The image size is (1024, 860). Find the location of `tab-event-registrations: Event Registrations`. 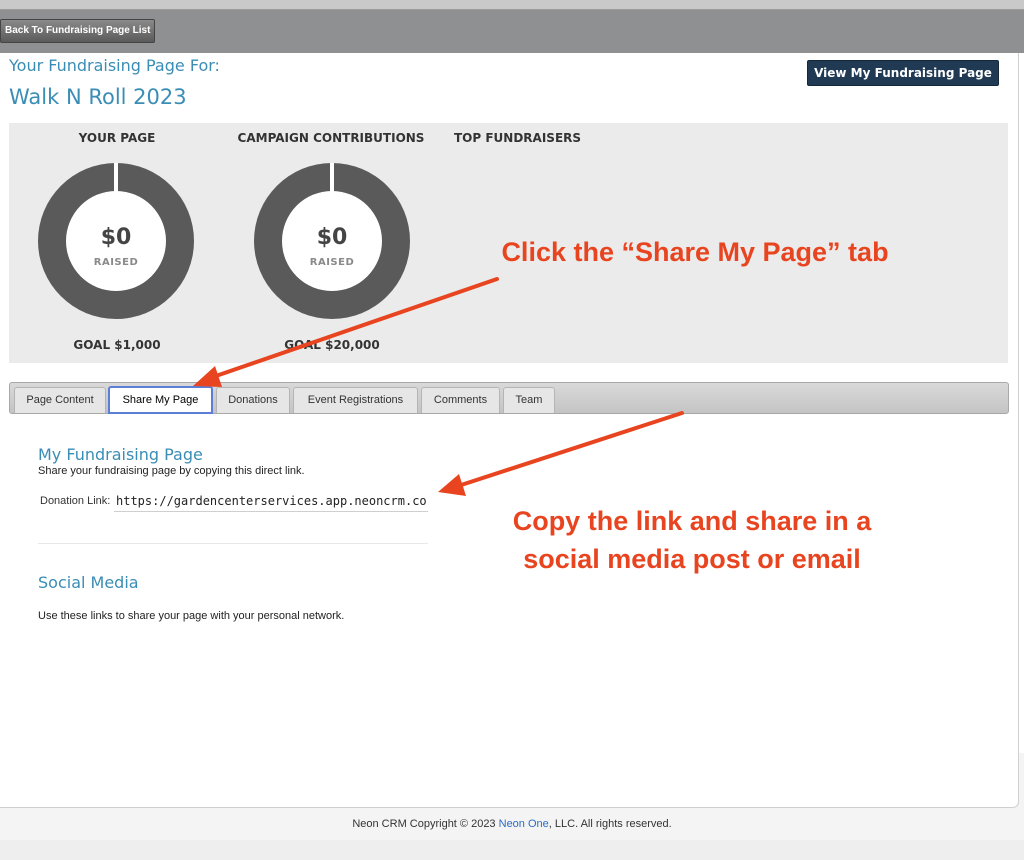

tab-event-registrations: Event Registrations is located at coordinates (355, 400).